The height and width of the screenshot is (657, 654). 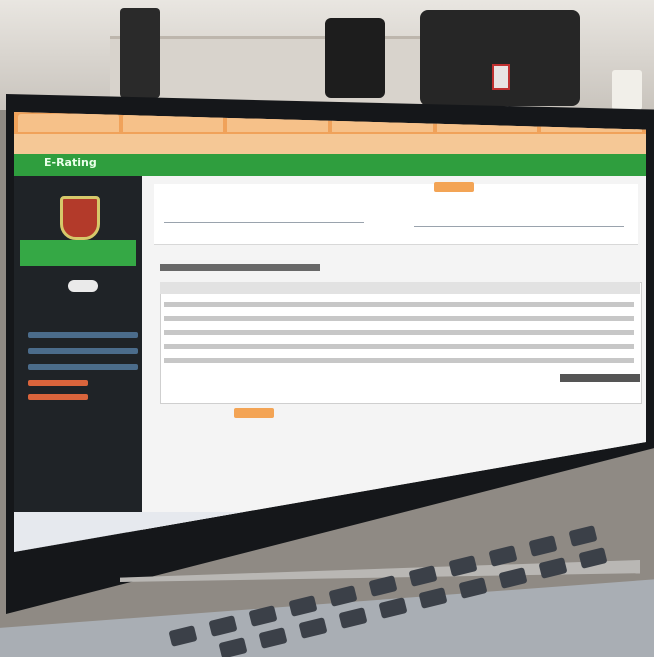 What do you see at coordinates (501, 77) in the screenshot?
I see `printer-sticker` at bounding box center [501, 77].